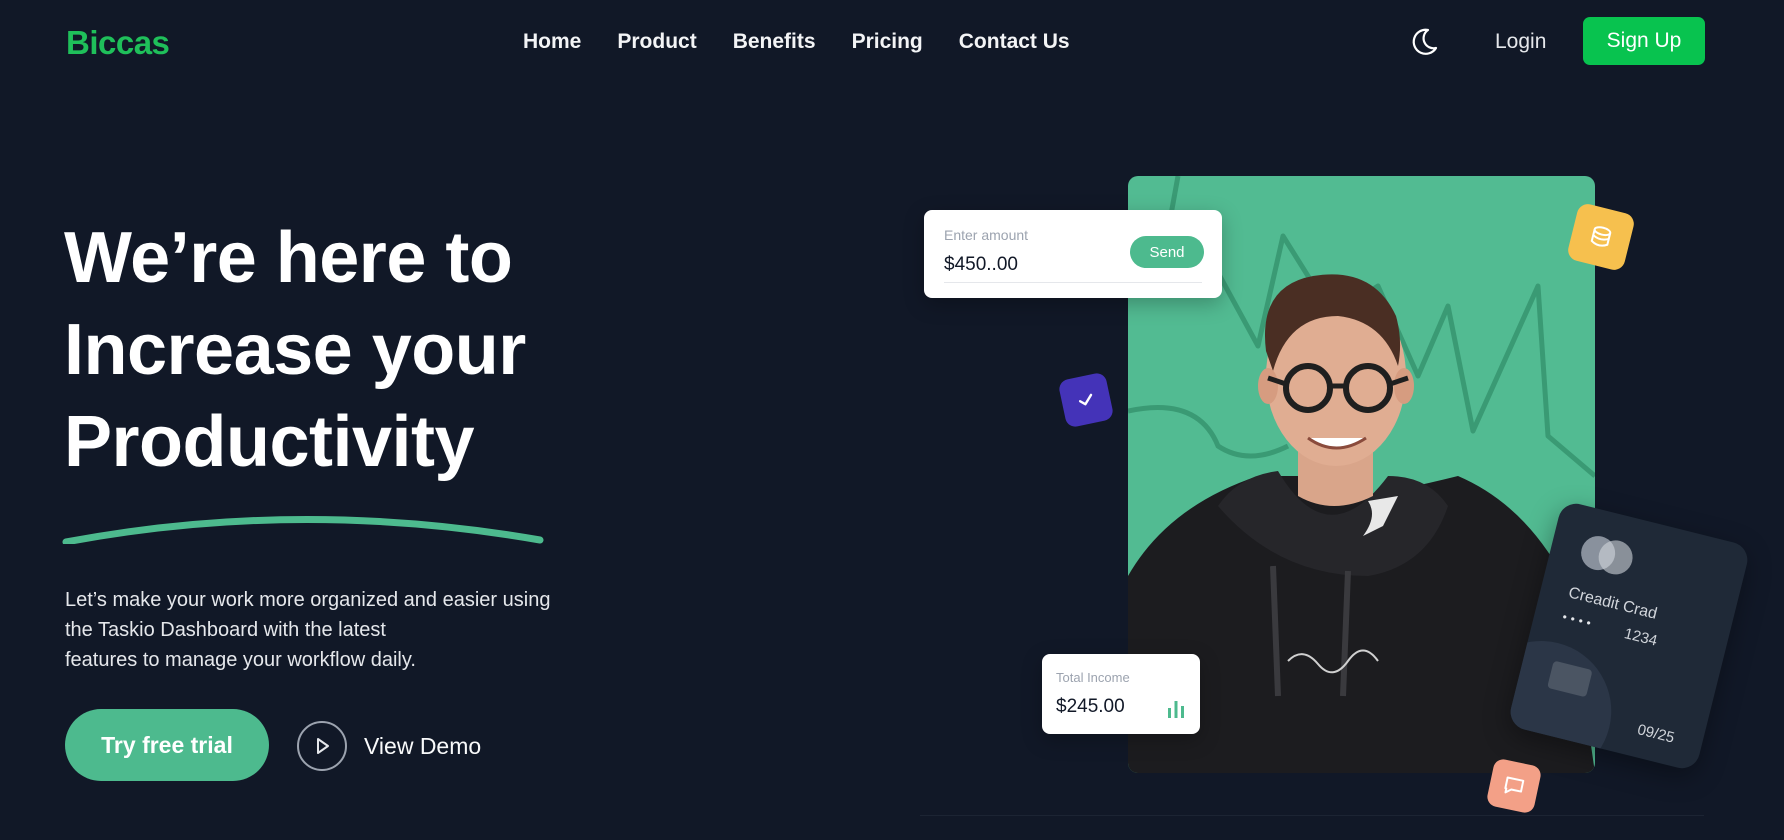 The height and width of the screenshot is (840, 1784). I want to click on income-label: Total Income, so click(1093, 677).